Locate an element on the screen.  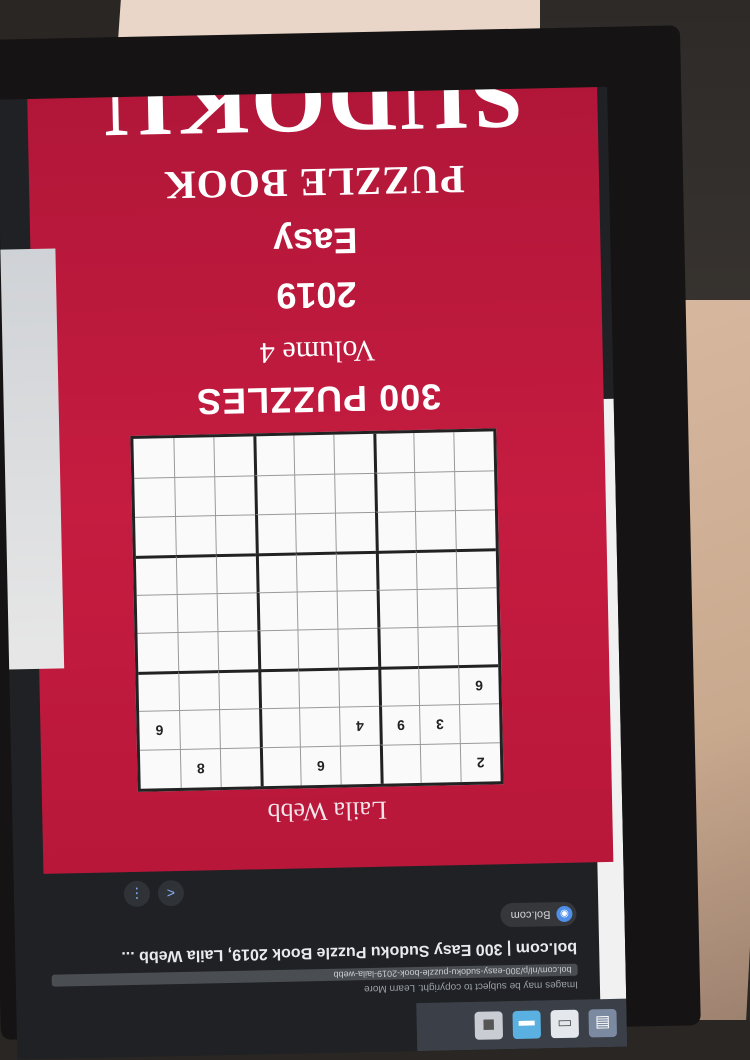
files-icon: ▤ is located at coordinates (603, 1023).